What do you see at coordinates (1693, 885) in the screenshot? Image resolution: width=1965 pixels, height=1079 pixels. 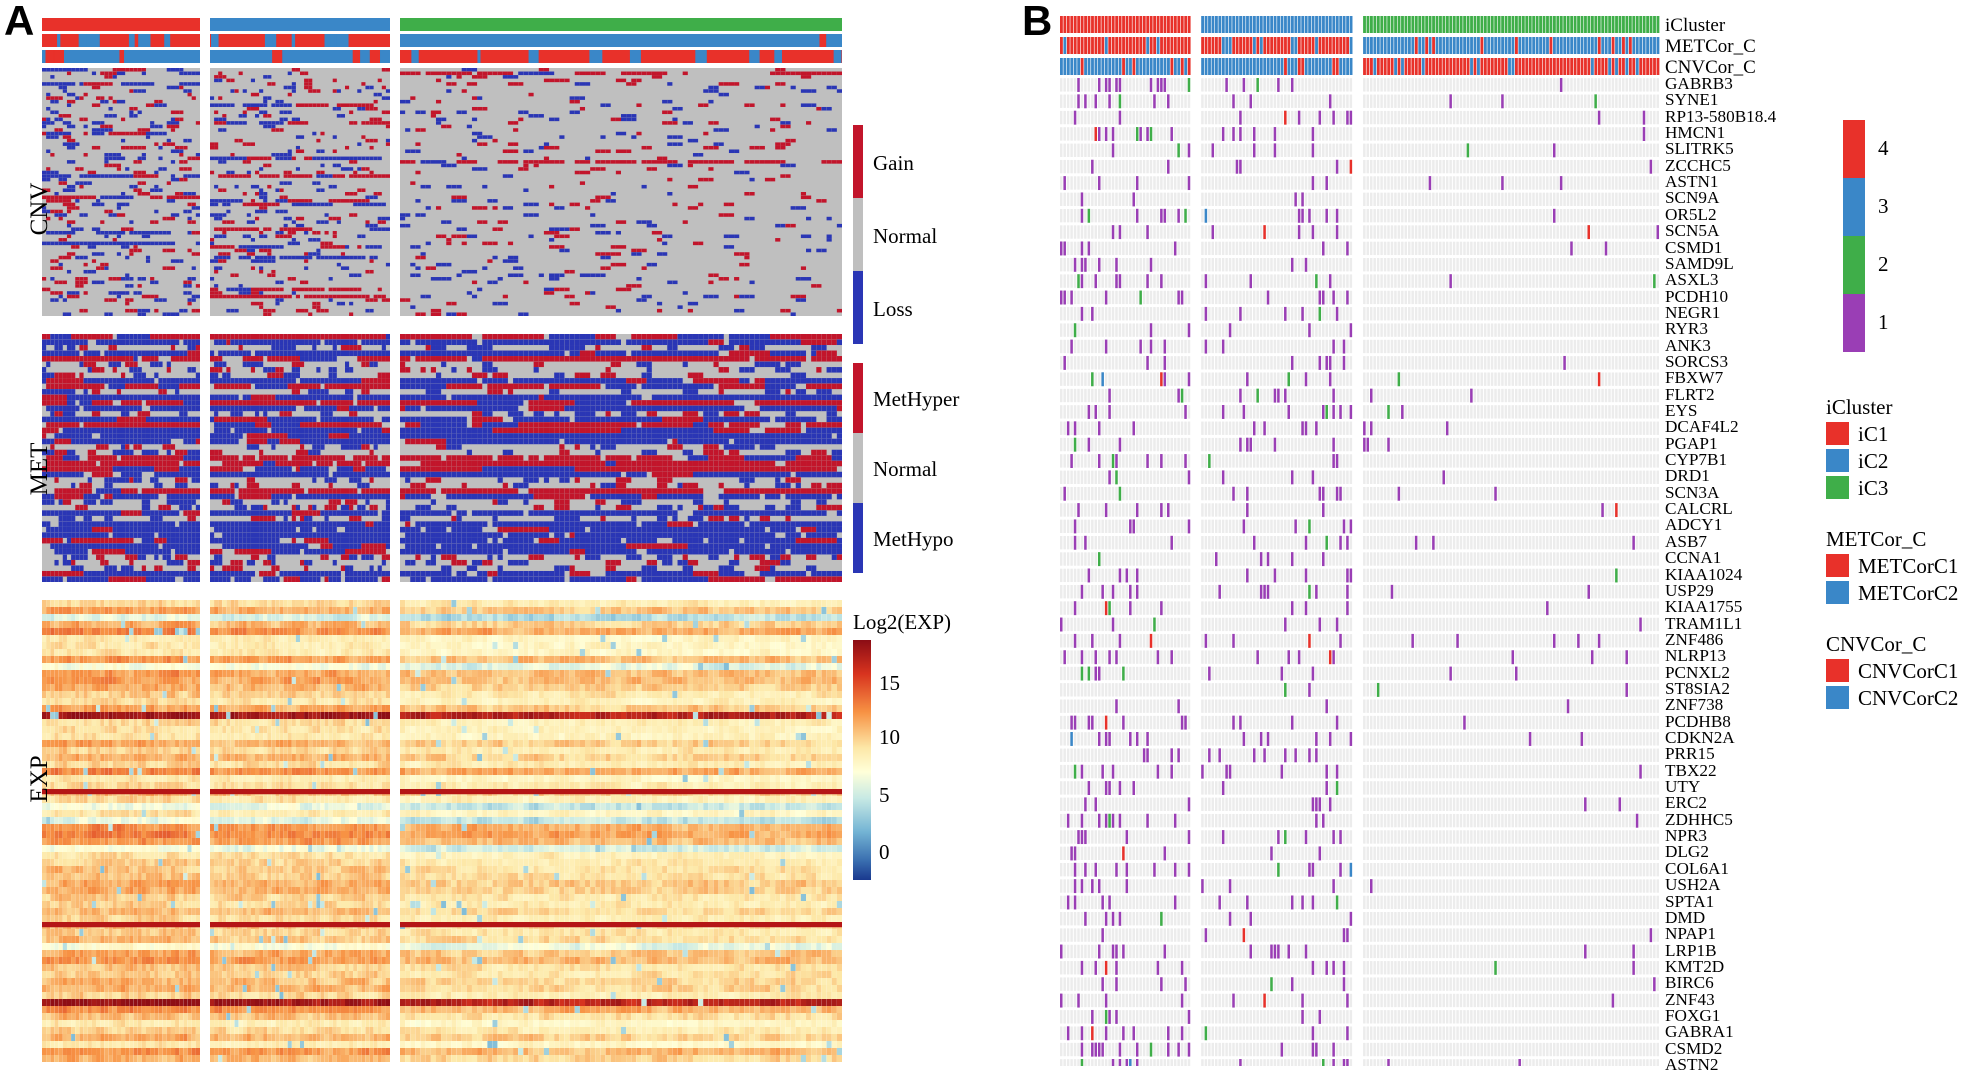 I see `gene-label: USH2A` at bounding box center [1693, 885].